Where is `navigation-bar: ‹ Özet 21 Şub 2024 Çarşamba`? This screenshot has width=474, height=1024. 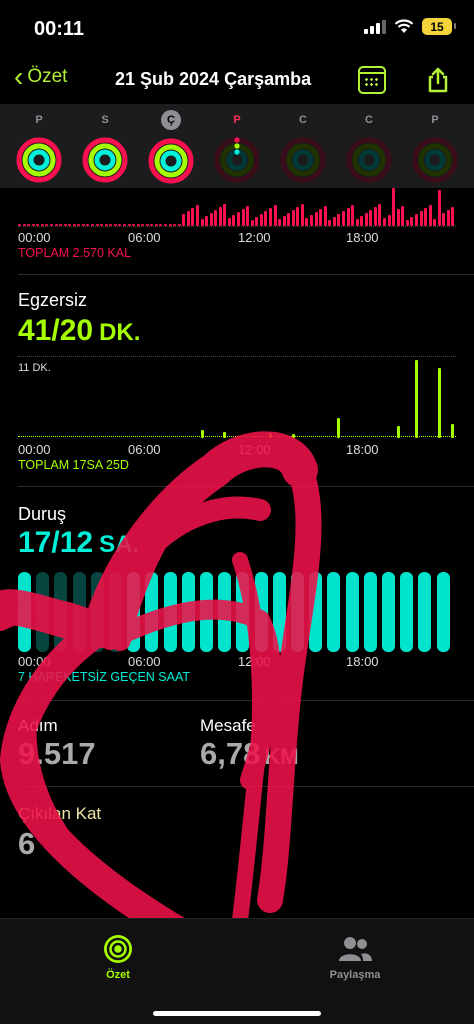 navigation-bar: ‹ Özet 21 Şub 2024 Çarşamba is located at coordinates (237, 80).